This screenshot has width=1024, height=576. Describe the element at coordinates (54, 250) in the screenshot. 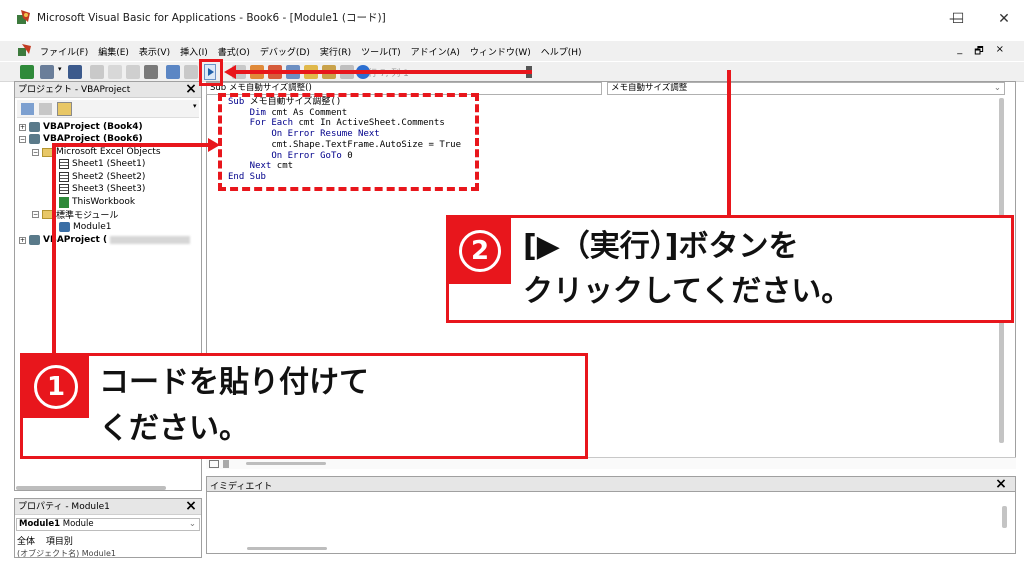

I see `callout1-connector` at that location.